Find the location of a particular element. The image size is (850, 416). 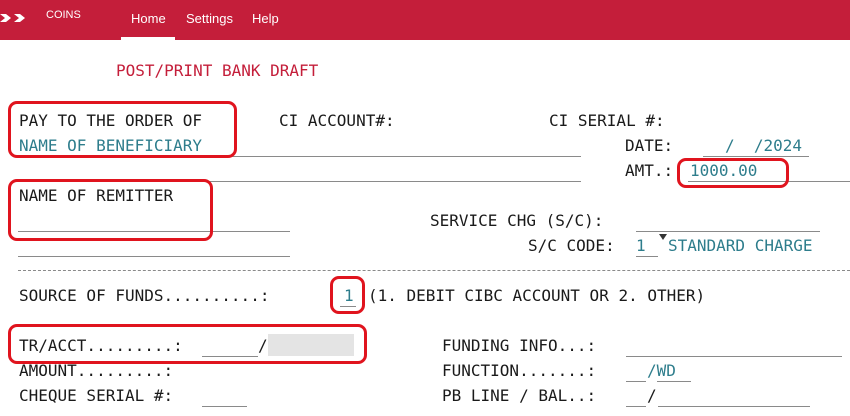

ci-account-label: CI ACCOUNT#: is located at coordinates (337, 120).